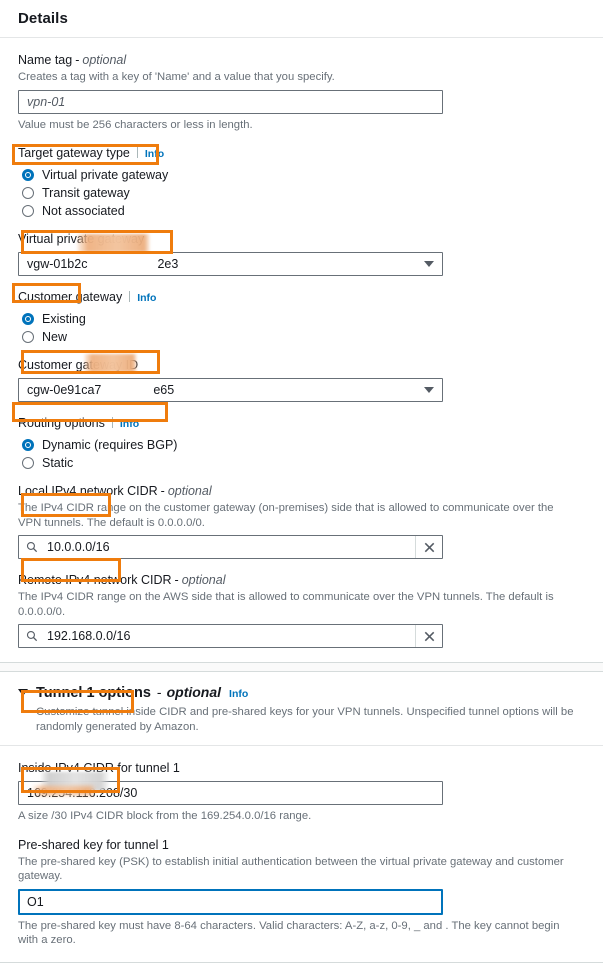  Describe the element at coordinates (95, 580) in the screenshot. I see `remote-cidr-label-text: Remote IPv4 network CIDR` at that location.